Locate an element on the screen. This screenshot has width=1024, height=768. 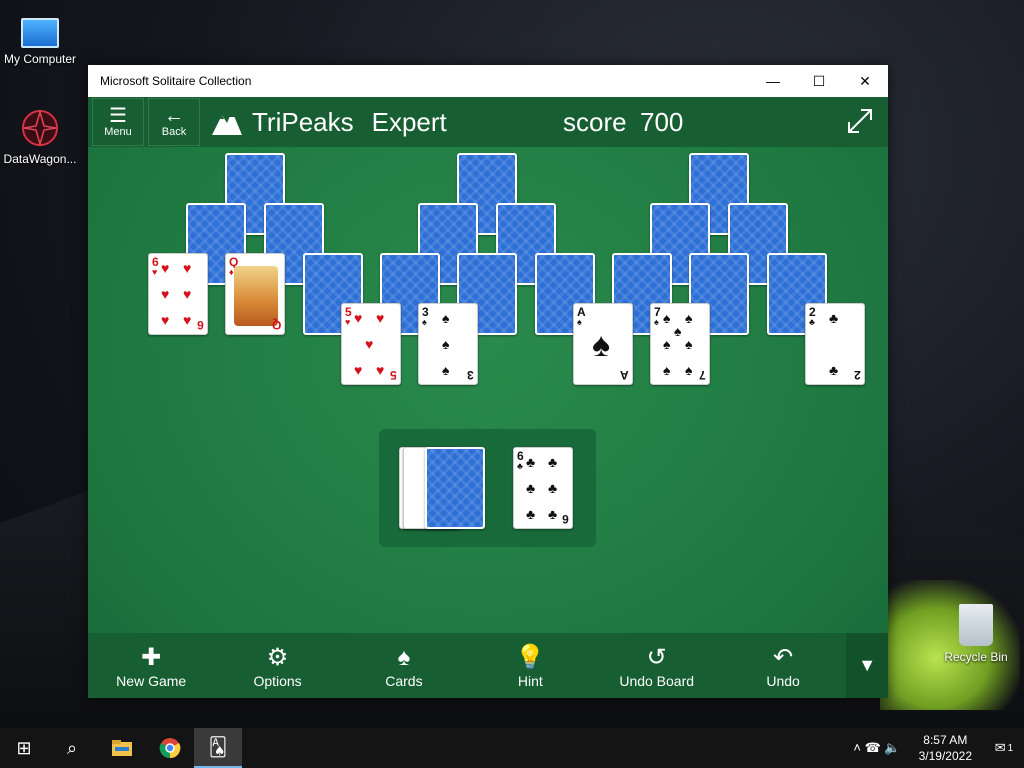
menu-label: Menu is located at coordinates (118, 132).